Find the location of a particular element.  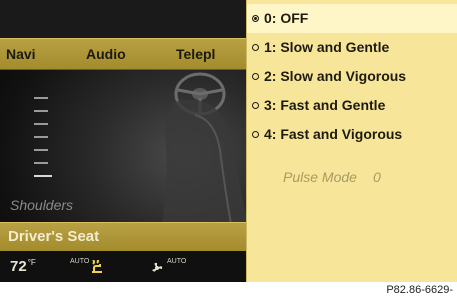

massage-option-label: 3: Fast and Gentle is located at coordinates (325, 105).